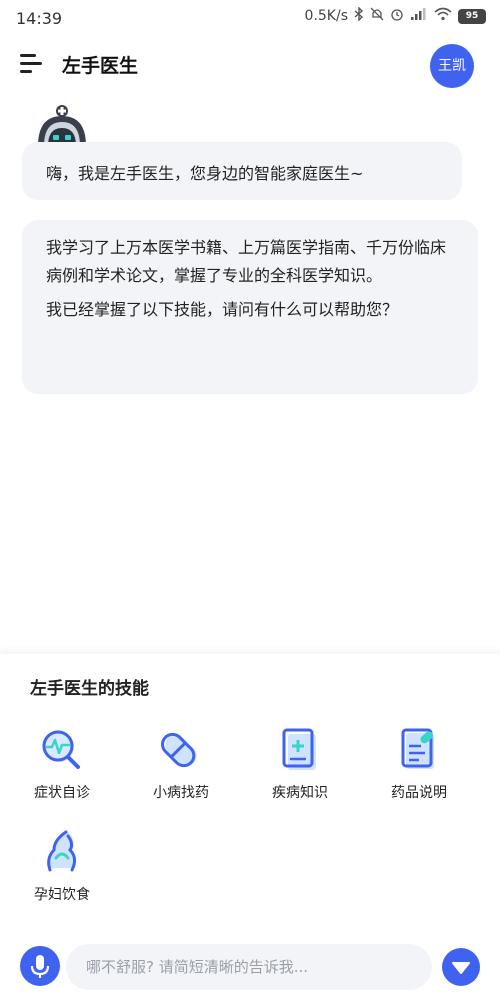 The height and width of the screenshot is (1000, 500). I want to click on page-title: 左手医生, so click(100, 66).